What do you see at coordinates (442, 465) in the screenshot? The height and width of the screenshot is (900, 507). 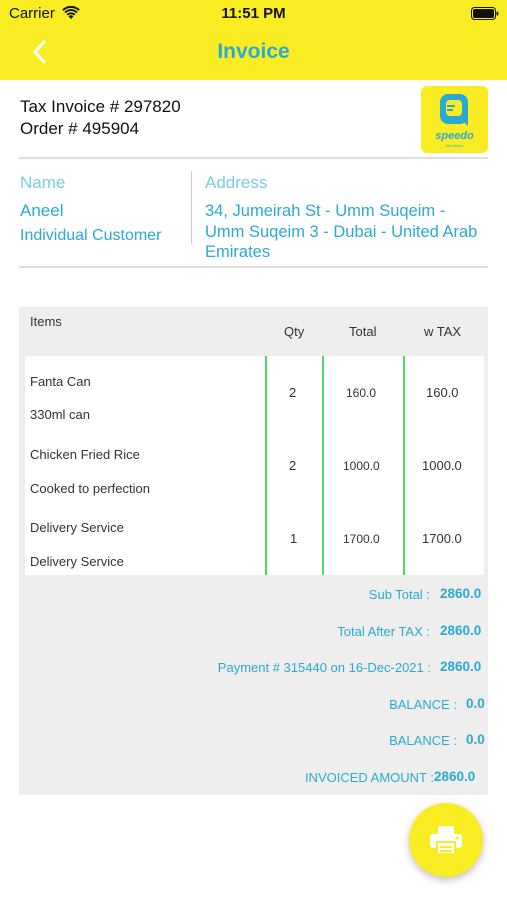 I see `item-wtax: 1000.0` at bounding box center [442, 465].